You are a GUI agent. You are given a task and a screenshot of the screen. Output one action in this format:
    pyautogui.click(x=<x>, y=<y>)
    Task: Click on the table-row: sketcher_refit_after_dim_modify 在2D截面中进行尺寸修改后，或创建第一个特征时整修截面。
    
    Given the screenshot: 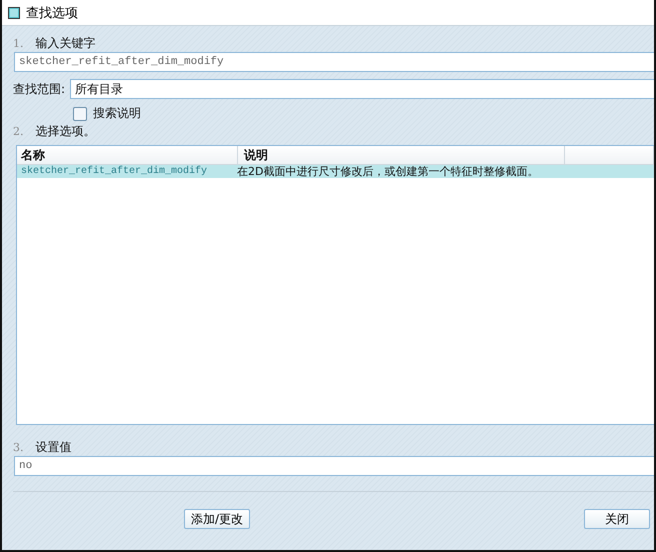 What is the action you would take?
    pyautogui.click(x=335, y=171)
    